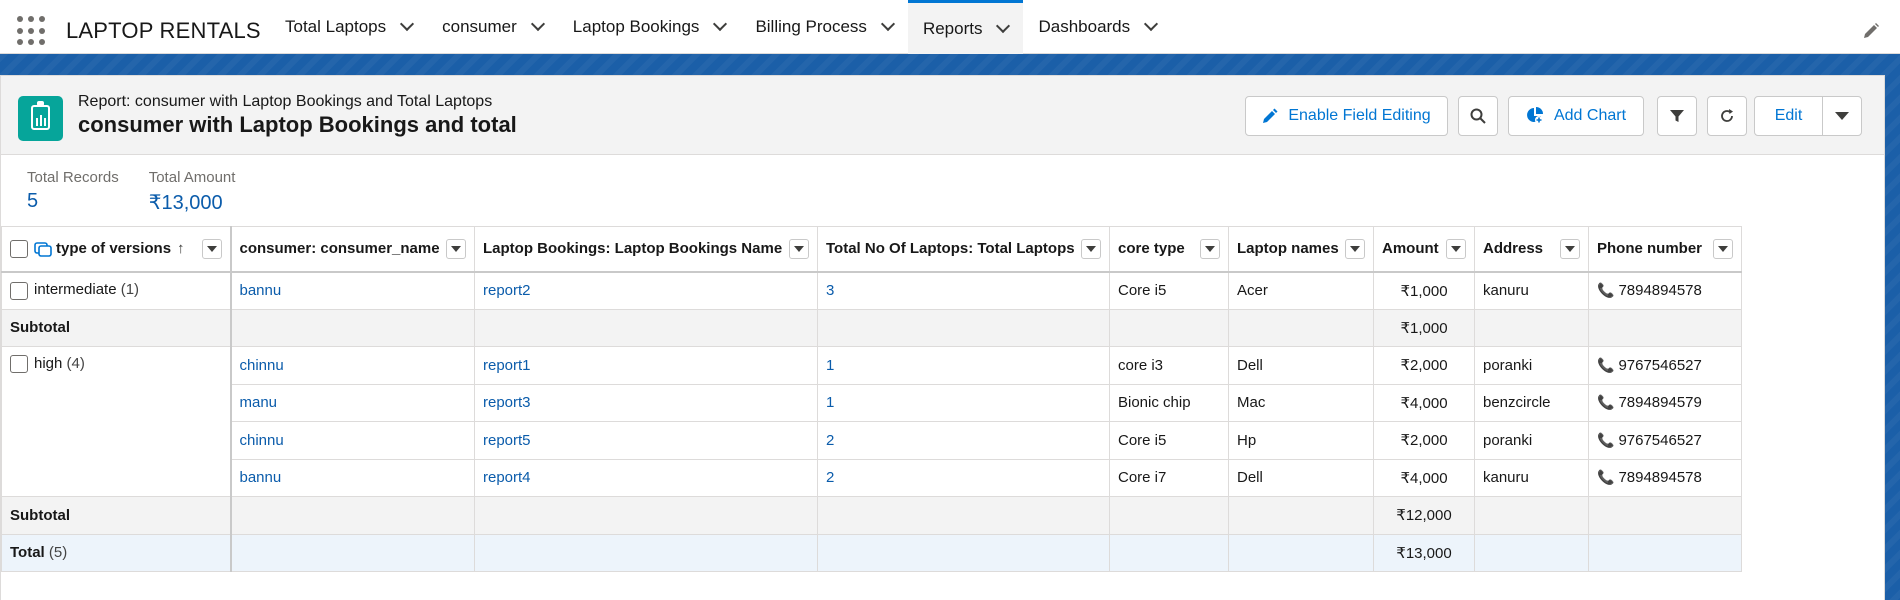  I want to click on tab-total-laptops: Total Laptops, so click(348, 27).